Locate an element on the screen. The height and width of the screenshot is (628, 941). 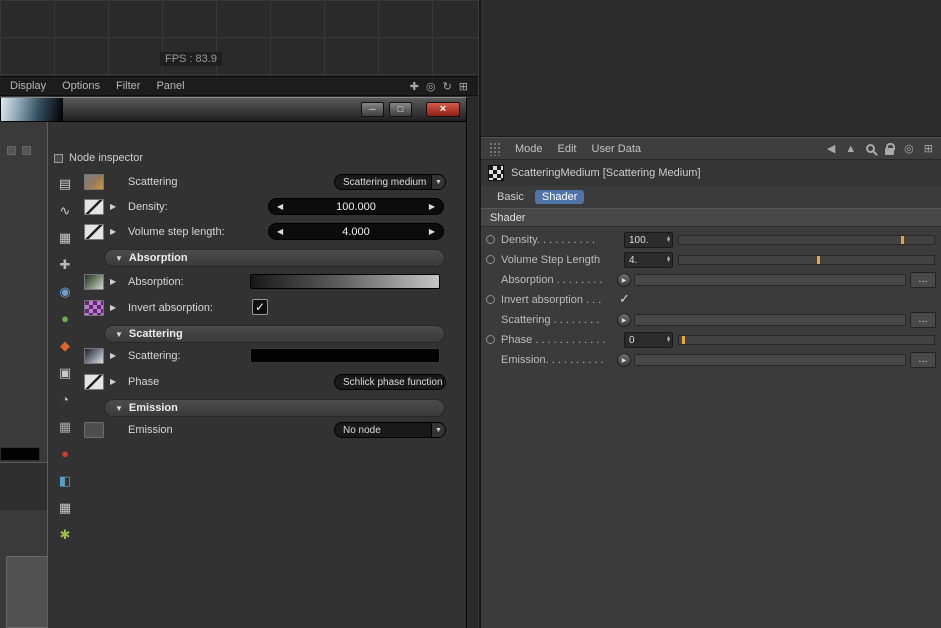
volume-step-input: ◀ 4.000 ▶ is located at coordinates (356, 231).